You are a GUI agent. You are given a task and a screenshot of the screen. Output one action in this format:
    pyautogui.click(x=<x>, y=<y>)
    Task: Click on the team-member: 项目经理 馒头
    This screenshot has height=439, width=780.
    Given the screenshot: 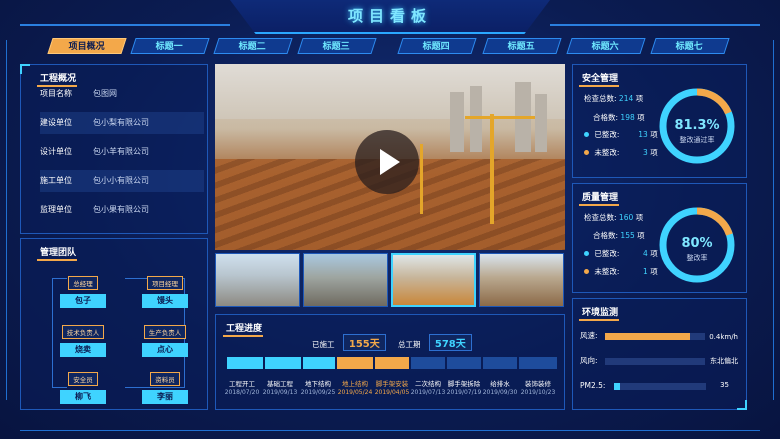 What is the action you would take?
    pyautogui.click(x=165, y=289)
    